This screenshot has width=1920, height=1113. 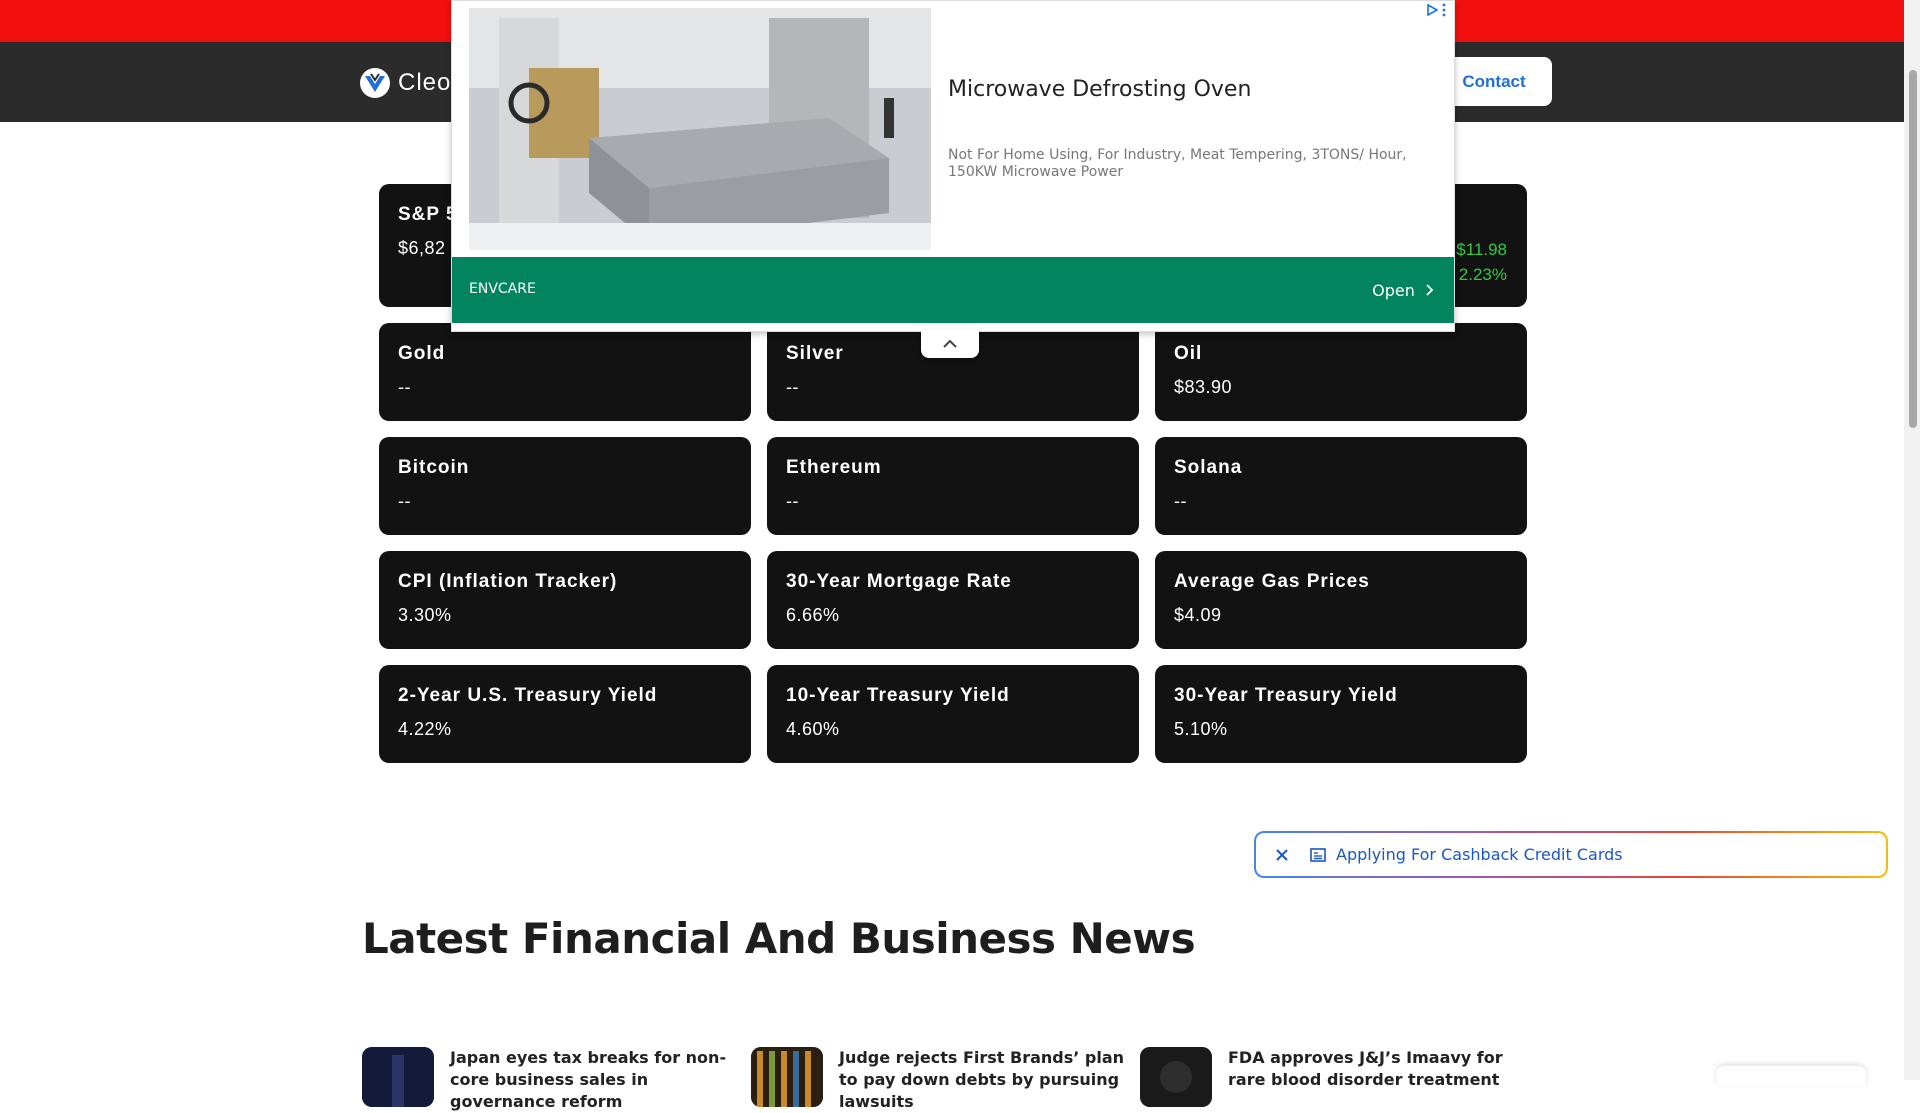 I want to click on market-card-gold: Gold --, so click(x=565, y=372).